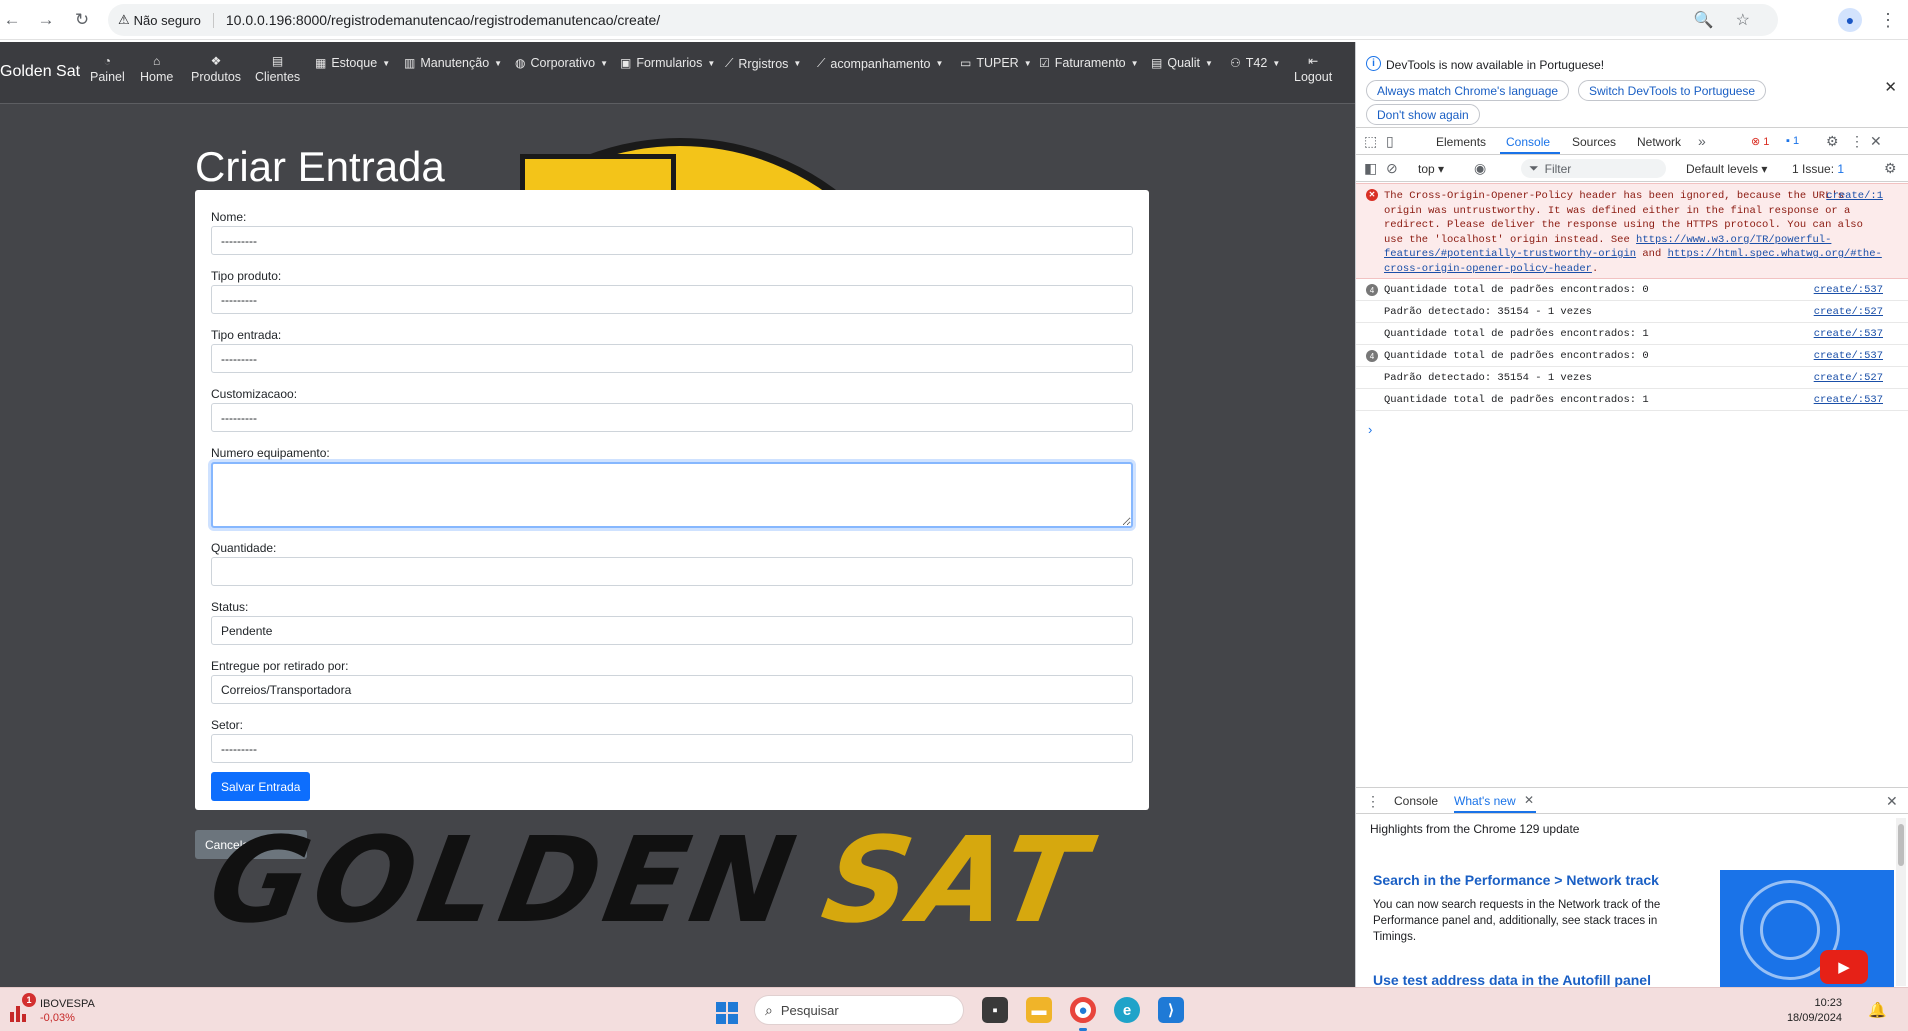 The width and height of the screenshot is (1908, 1031). What do you see at coordinates (1850, 20) in the screenshot?
I see `profile-avatar-icon: ●` at bounding box center [1850, 20].